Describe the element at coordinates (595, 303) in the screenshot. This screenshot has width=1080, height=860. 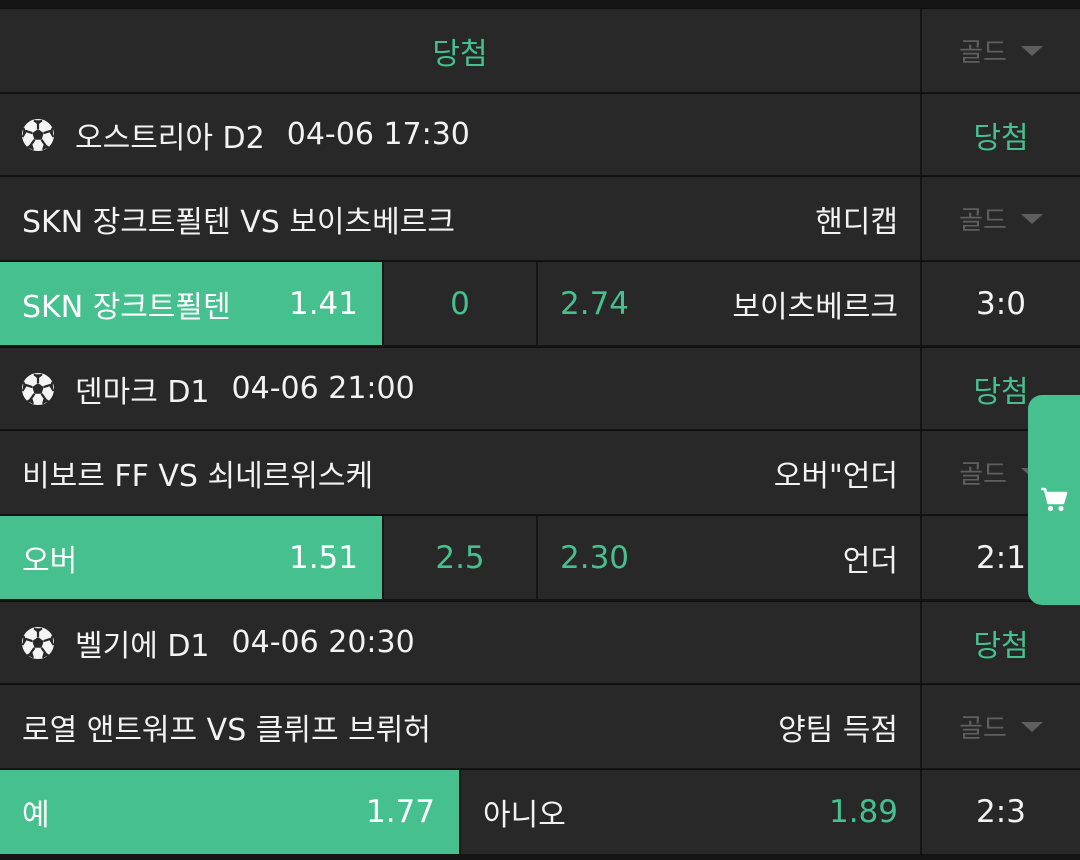
I see `away-odds: 2.74` at that location.